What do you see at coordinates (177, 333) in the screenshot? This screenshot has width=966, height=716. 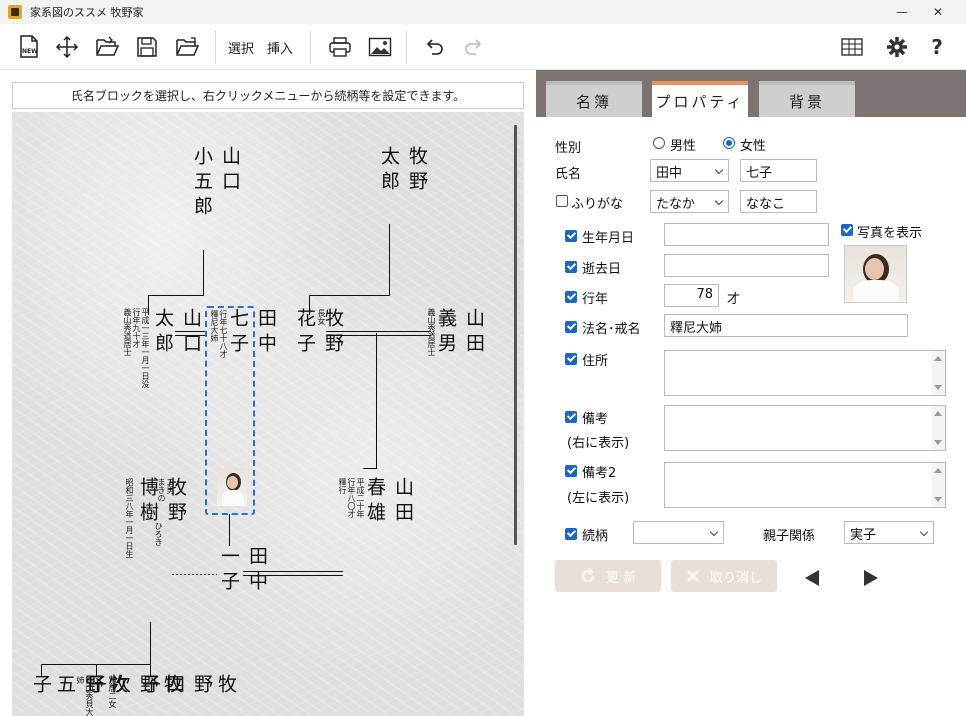 I see `person-name-yamaguchi-taro: 山口 太郎` at bounding box center [177, 333].